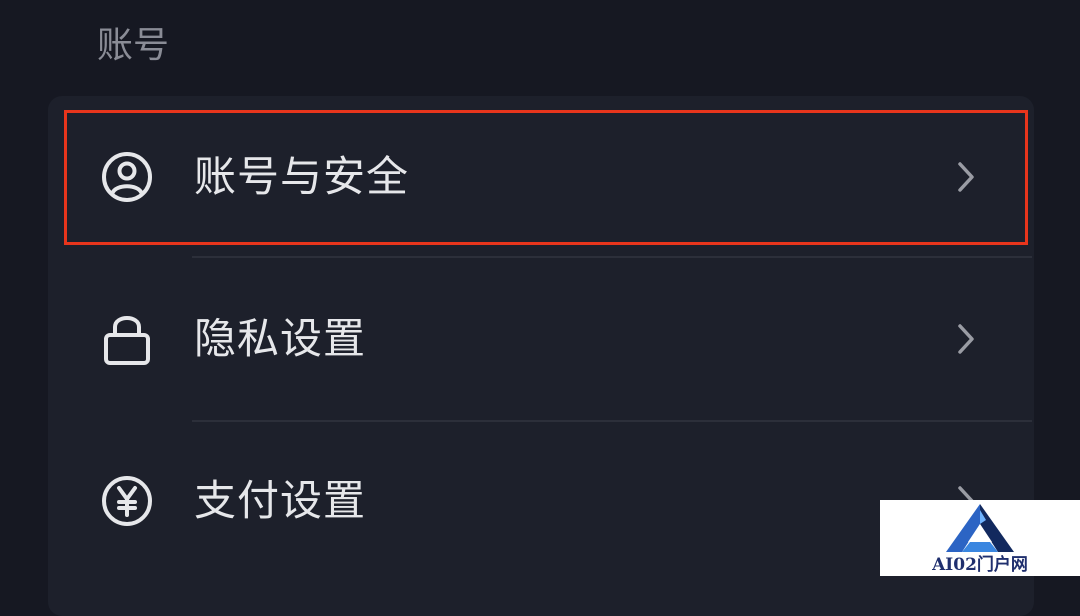  What do you see at coordinates (127, 501) in the screenshot?
I see `yen-circle-icon` at bounding box center [127, 501].